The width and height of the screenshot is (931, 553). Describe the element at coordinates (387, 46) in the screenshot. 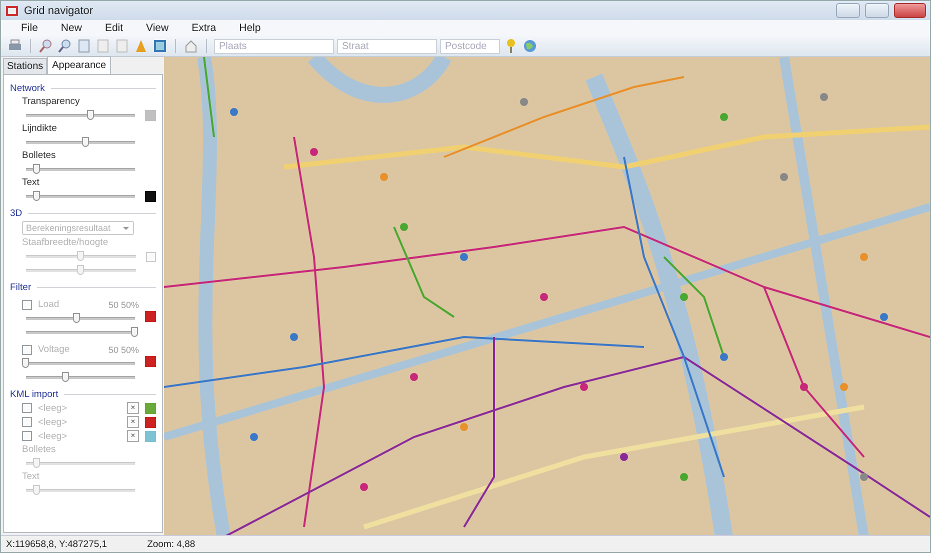

I see `search-field: Straat` at that location.